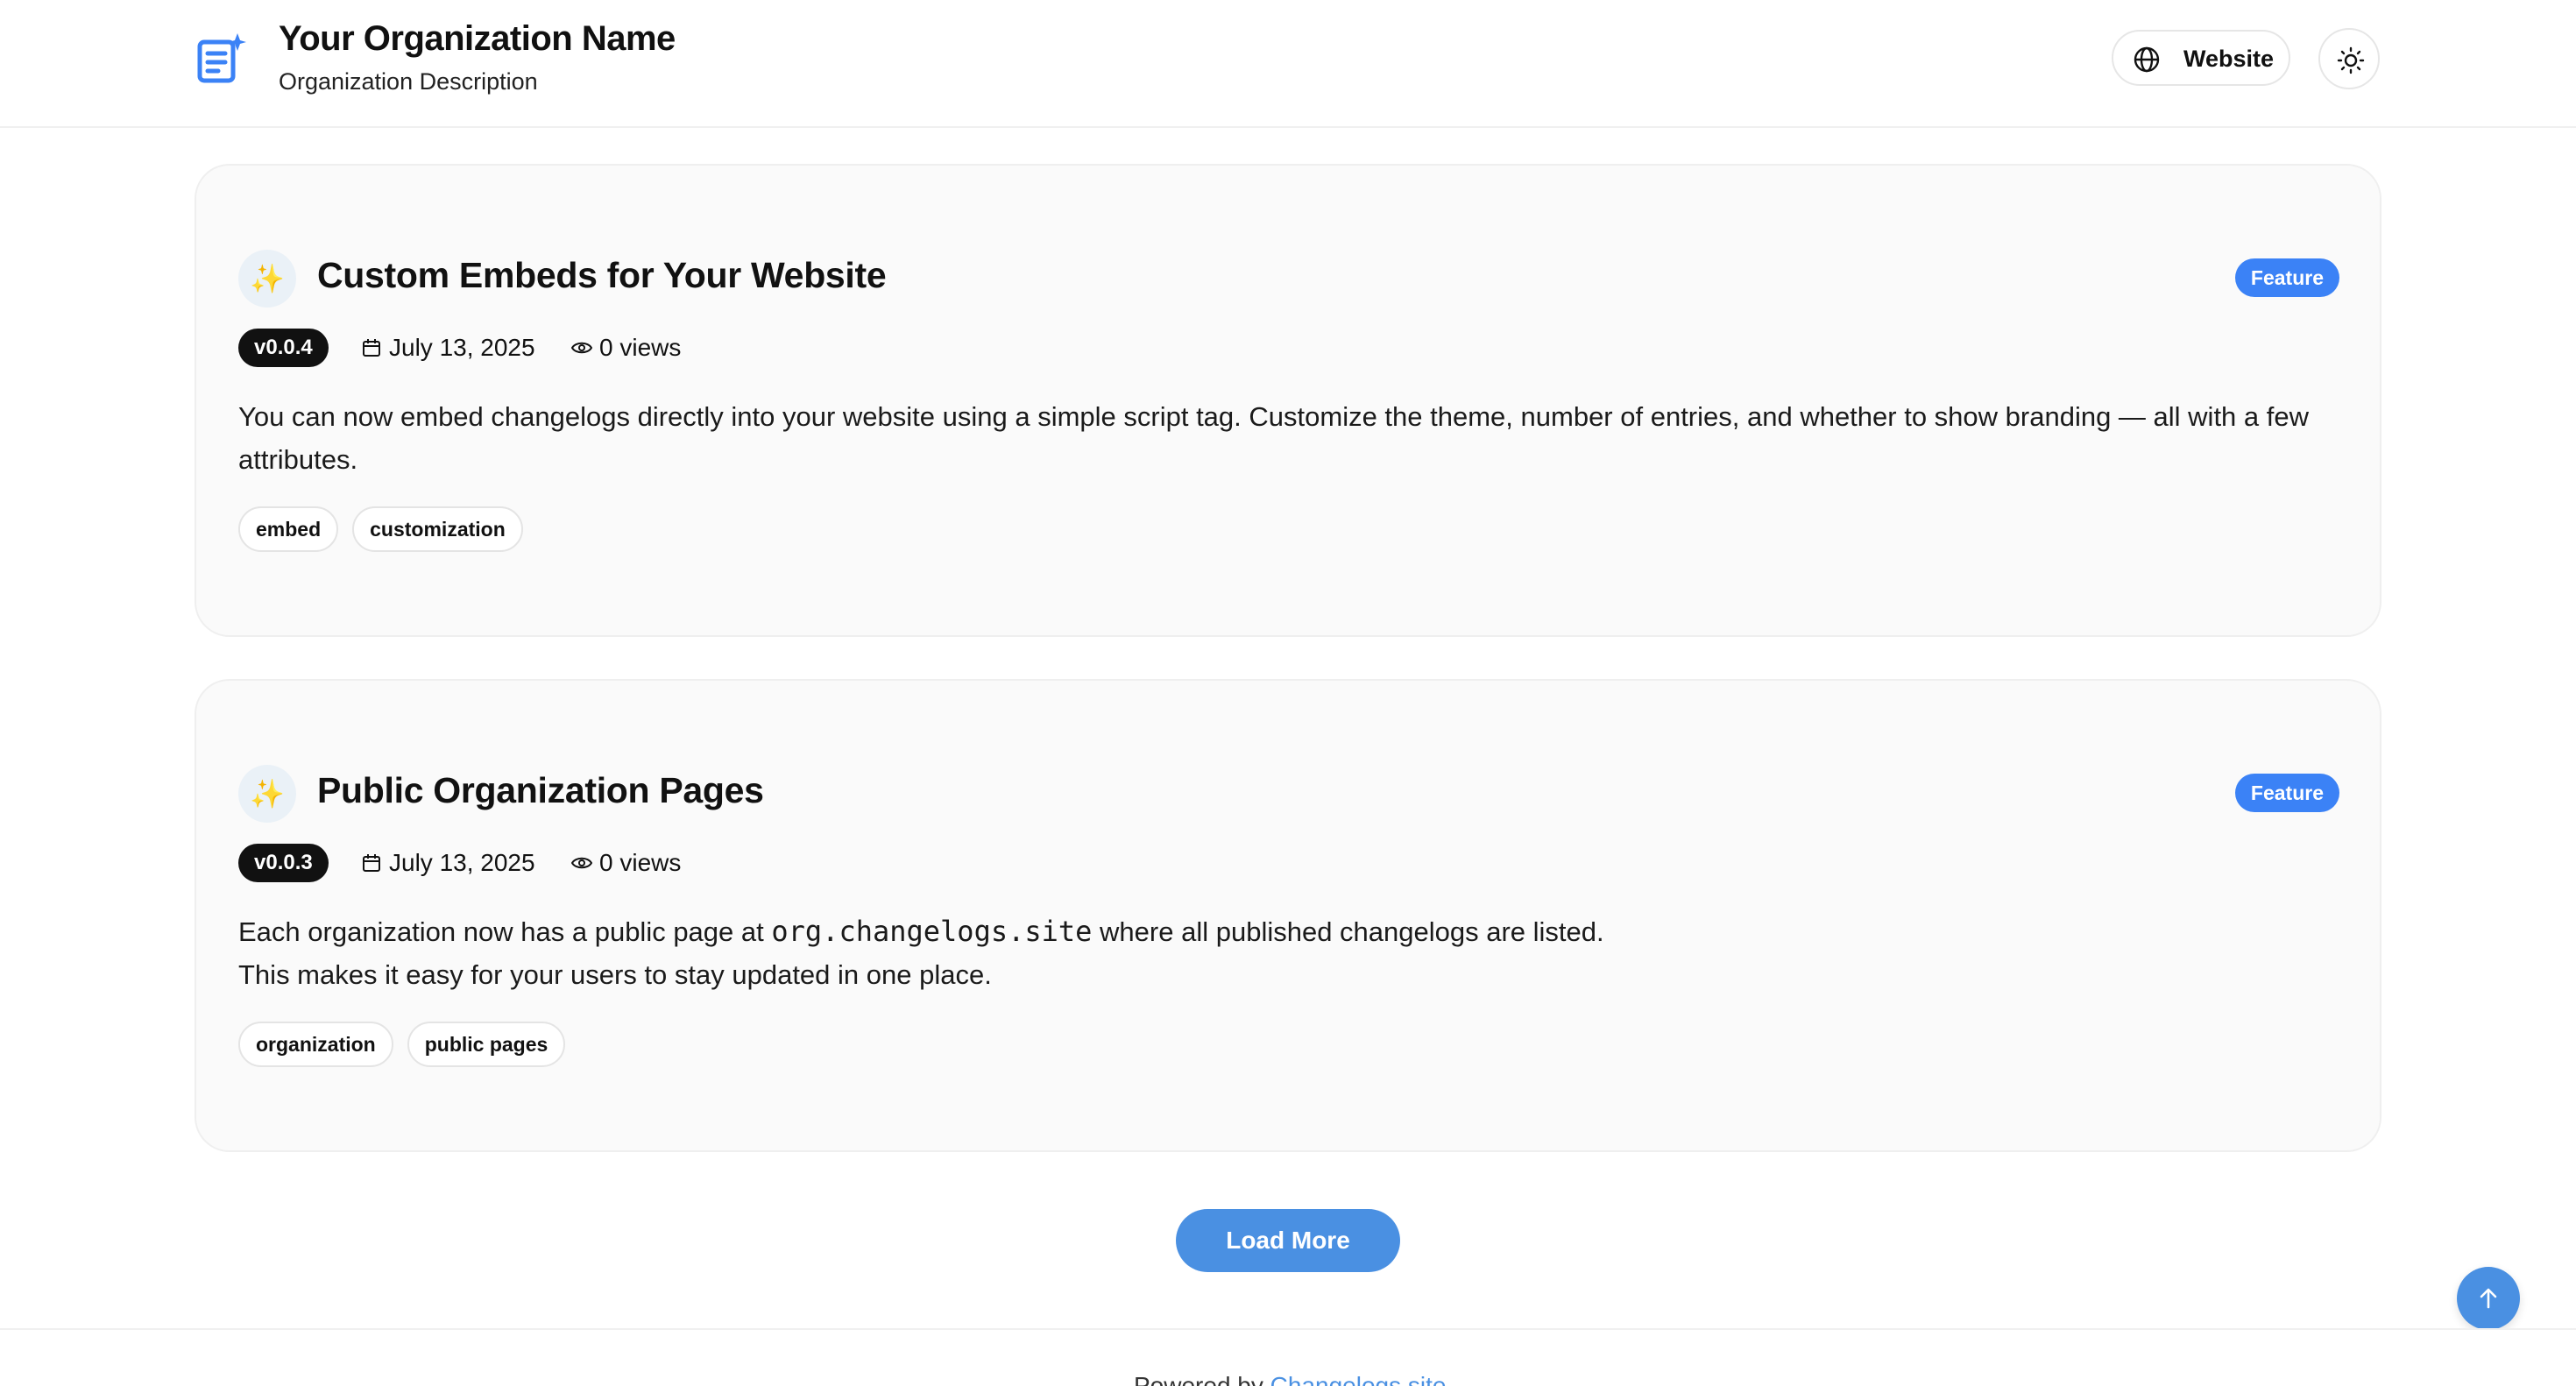 Image resolution: width=2576 pixels, height=1386 pixels. I want to click on website-button-label: Website, so click(2229, 59).